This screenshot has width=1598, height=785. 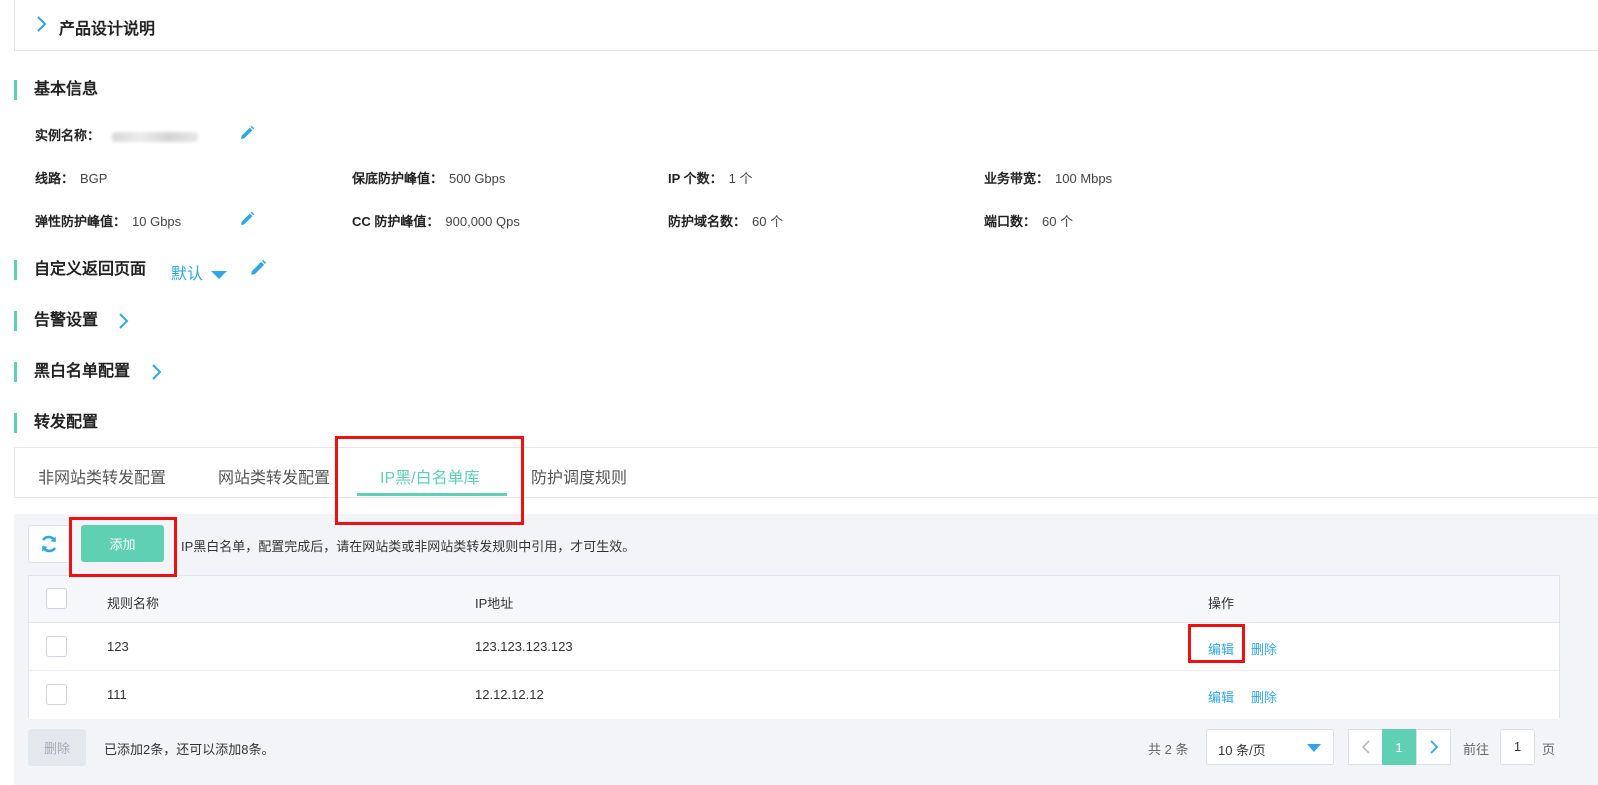 I want to click on route-value: BGP, so click(x=94, y=178).